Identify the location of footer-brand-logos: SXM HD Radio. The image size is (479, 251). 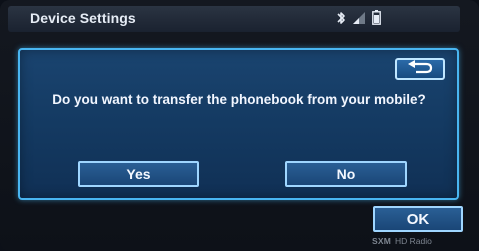
(402, 241).